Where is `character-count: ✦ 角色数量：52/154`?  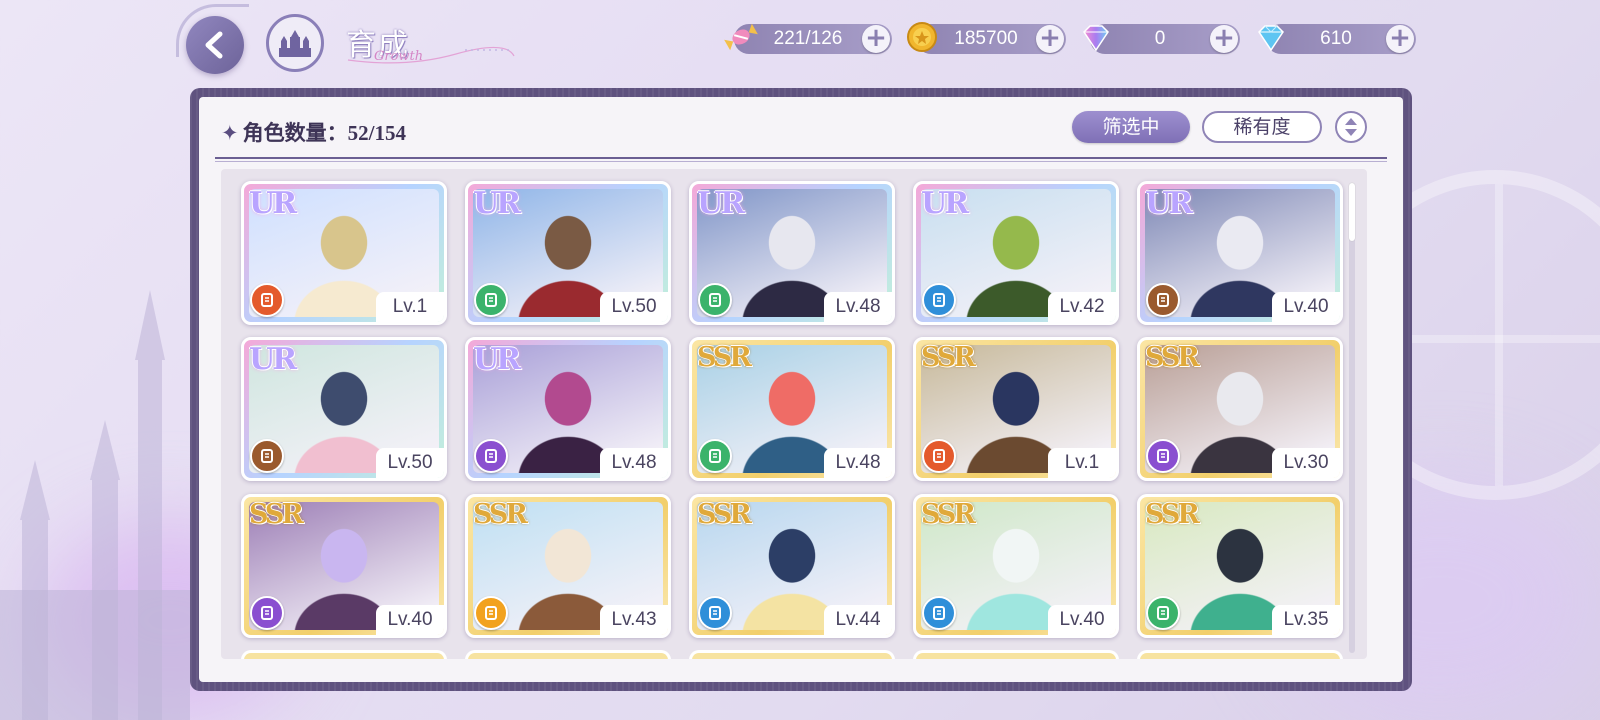
character-count: ✦ 角色数量：52/154 is located at coordinates (313, 132).